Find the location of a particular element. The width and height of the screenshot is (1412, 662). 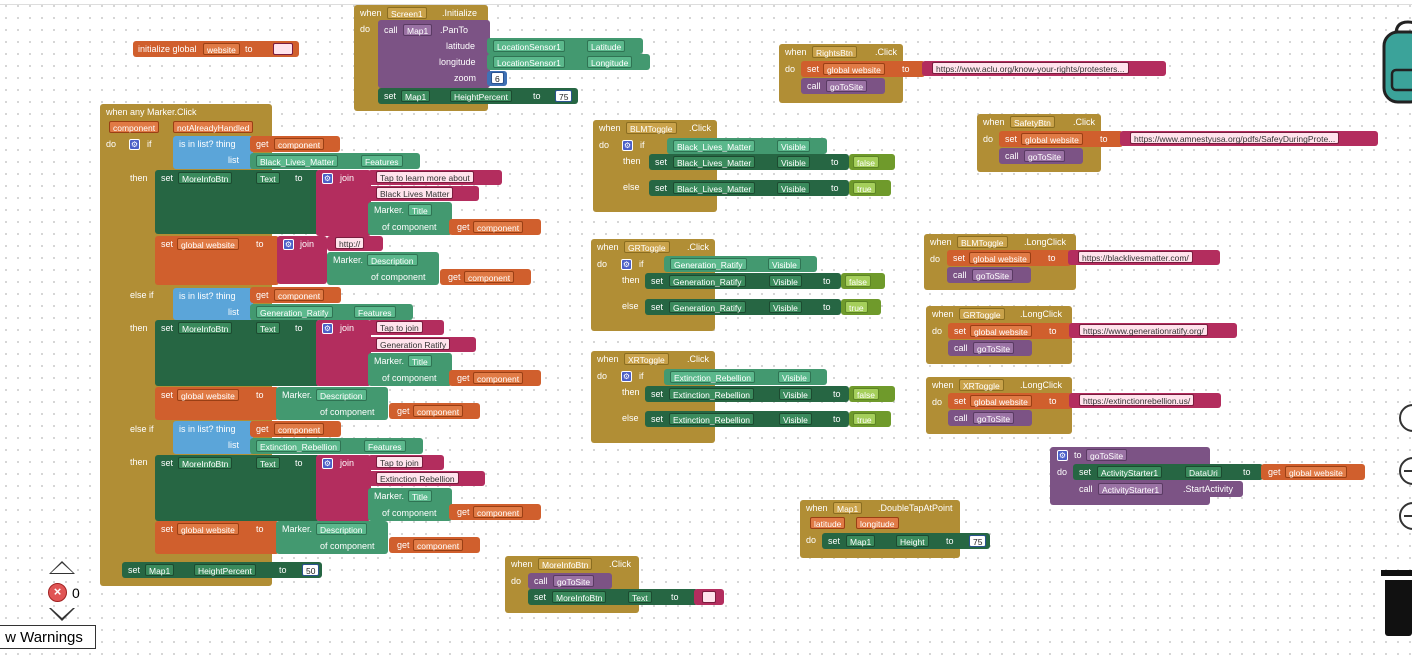

gr-features-getter: Generation_Ratify Features is located at coordinates (331, 312).